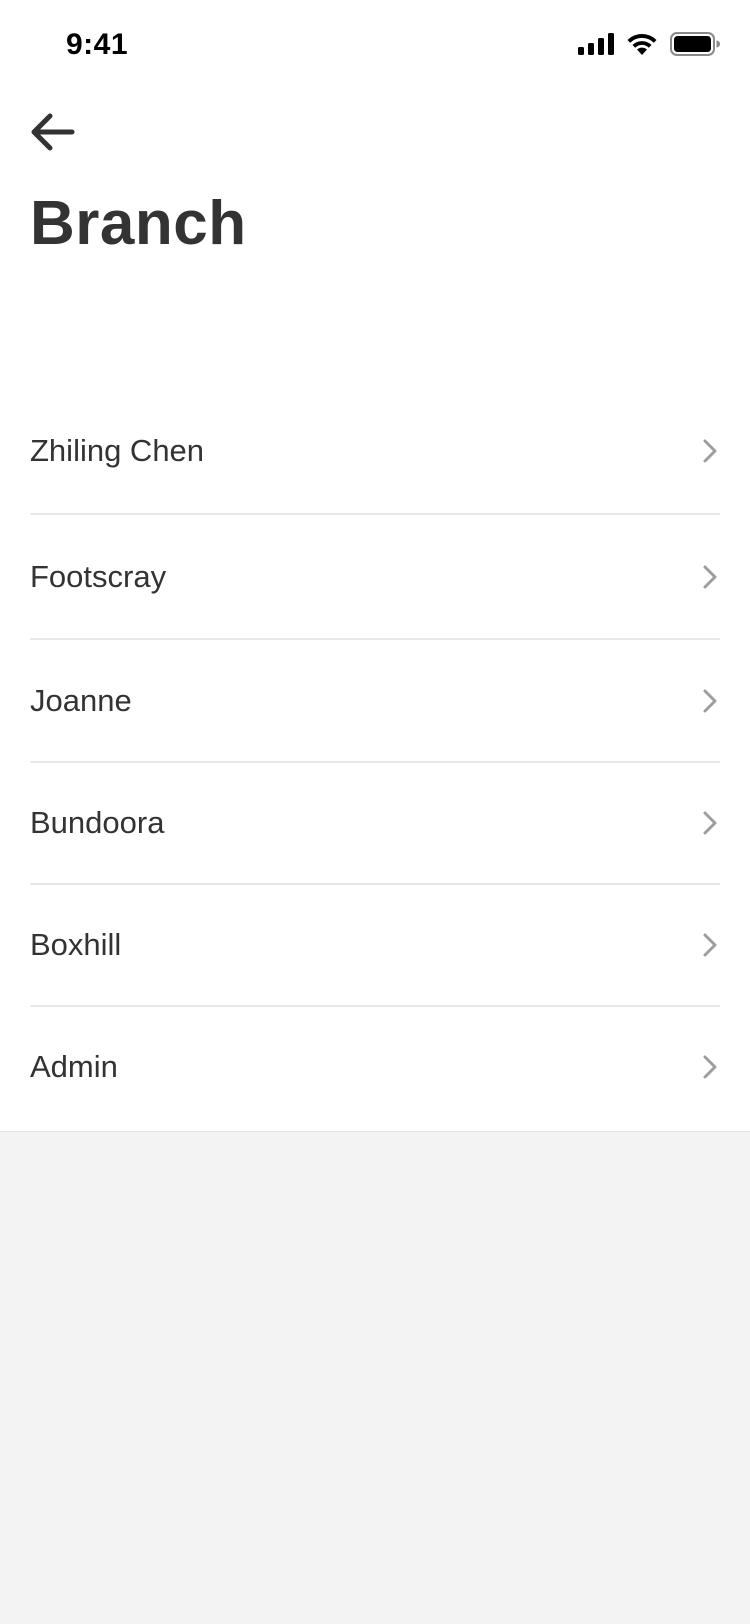 The height and width of the screenshot is (1624, 750). I want to click on list-item-joanne: Joanne, so click(375, 701).